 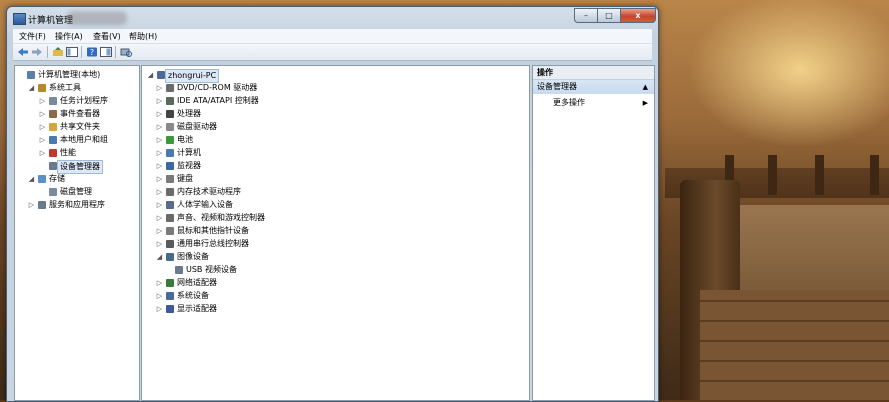 I want to click on tree-item-label: 图像设备, so click(x=193, y=256).